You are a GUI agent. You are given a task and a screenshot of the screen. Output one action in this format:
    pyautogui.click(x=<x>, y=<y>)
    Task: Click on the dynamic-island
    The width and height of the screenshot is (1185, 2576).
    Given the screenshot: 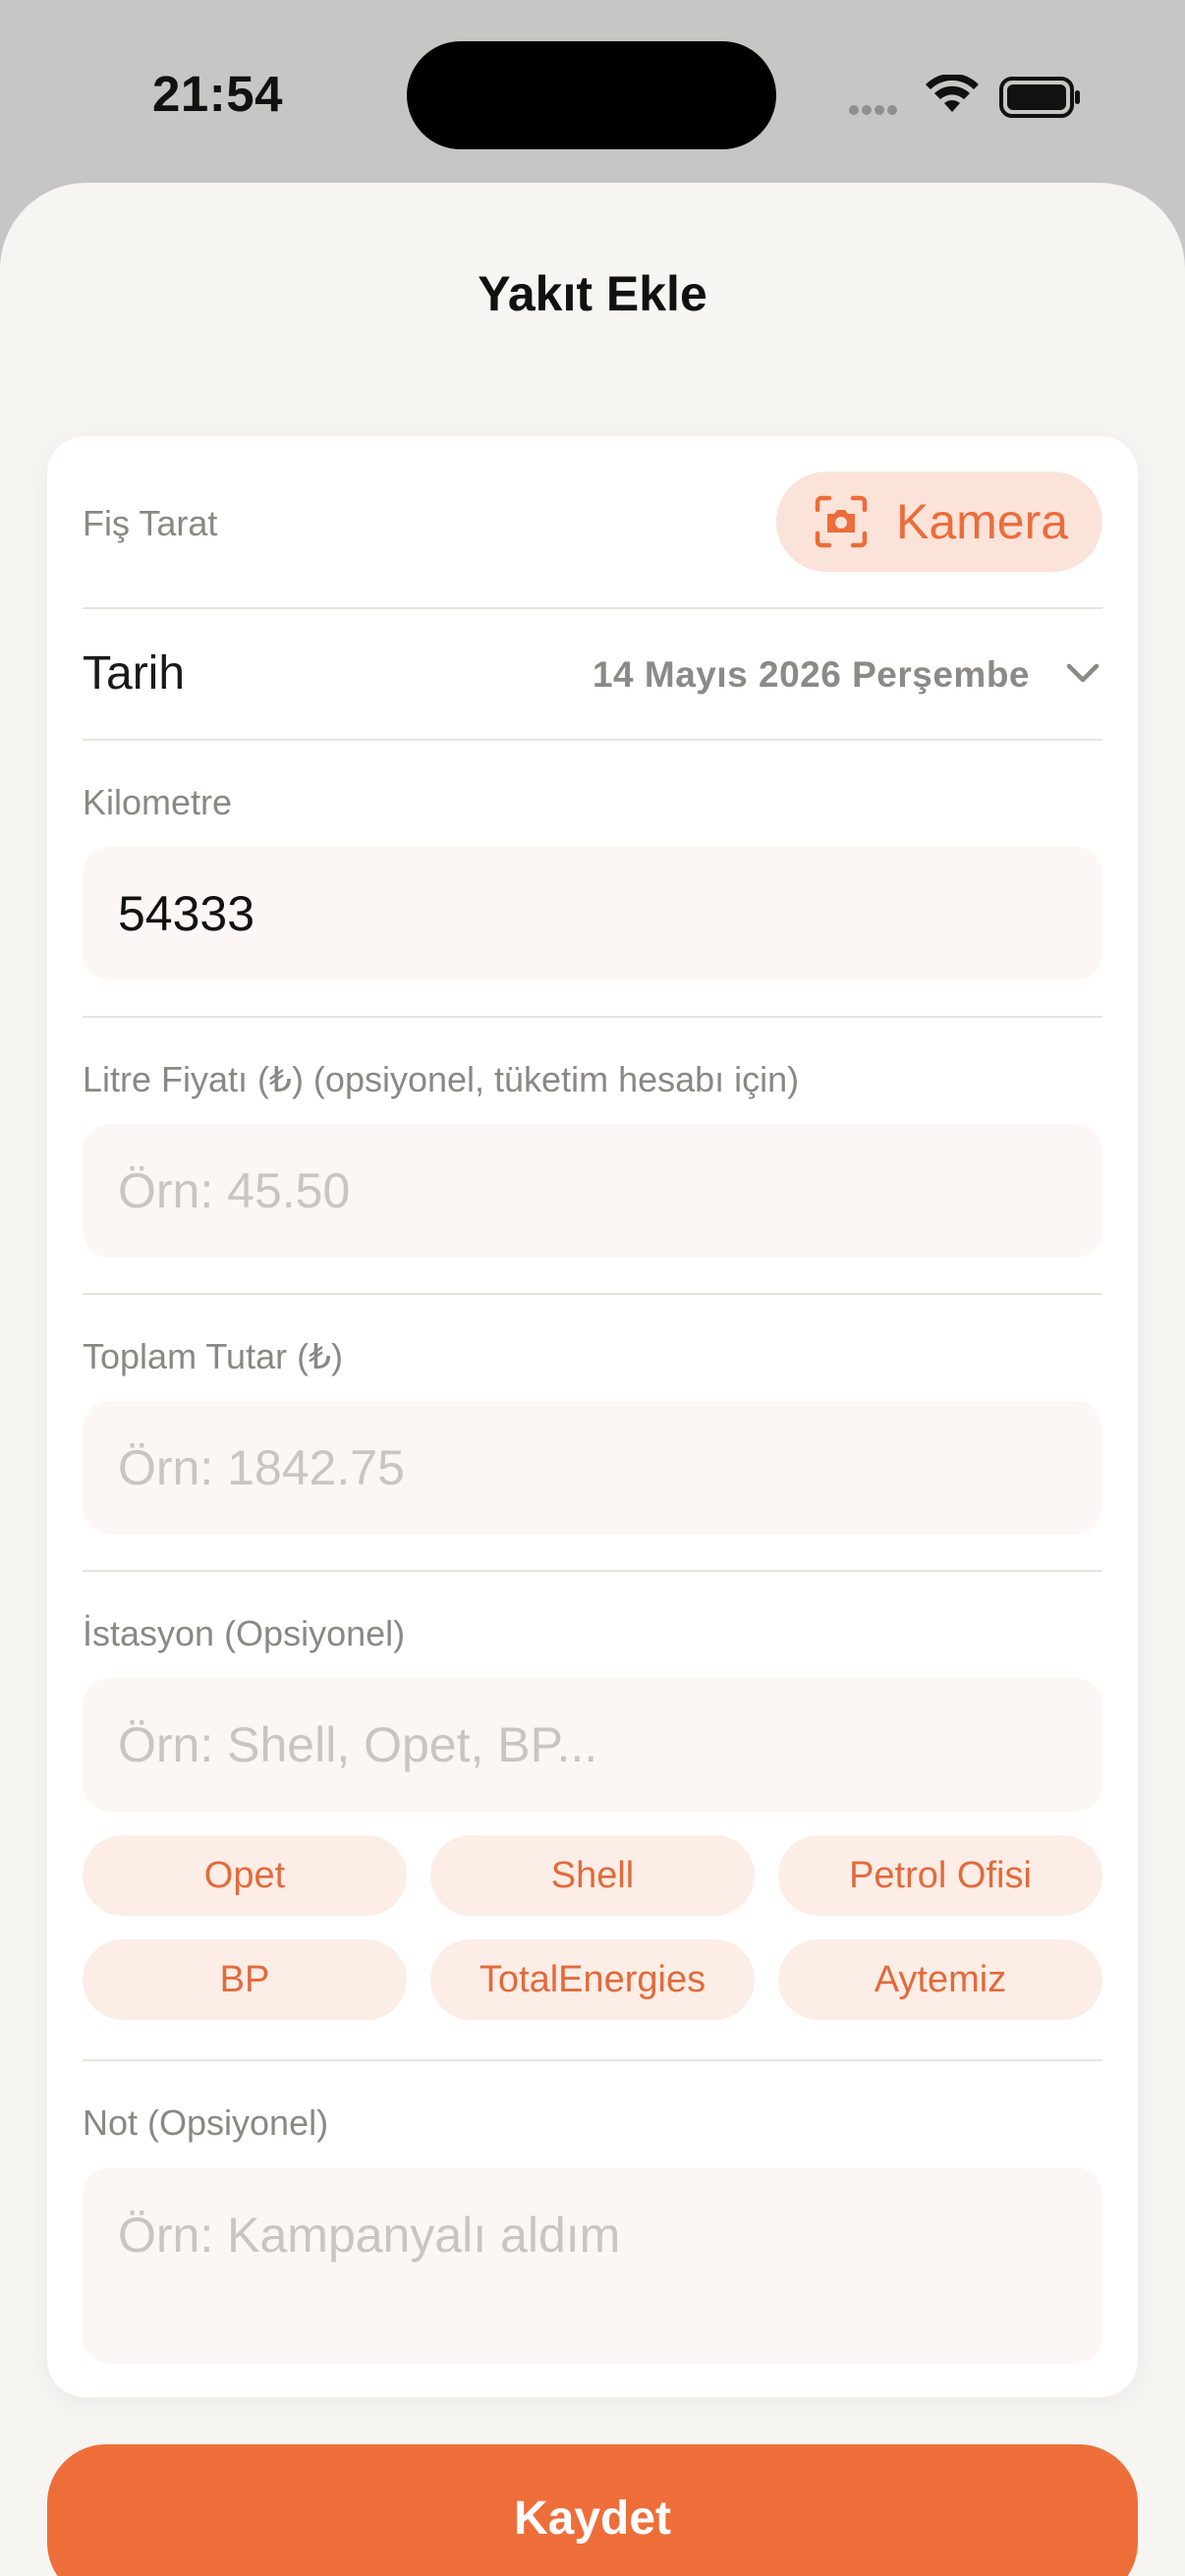 What is the action you would take?
    pyautogui.click(x=592, y=95)
    